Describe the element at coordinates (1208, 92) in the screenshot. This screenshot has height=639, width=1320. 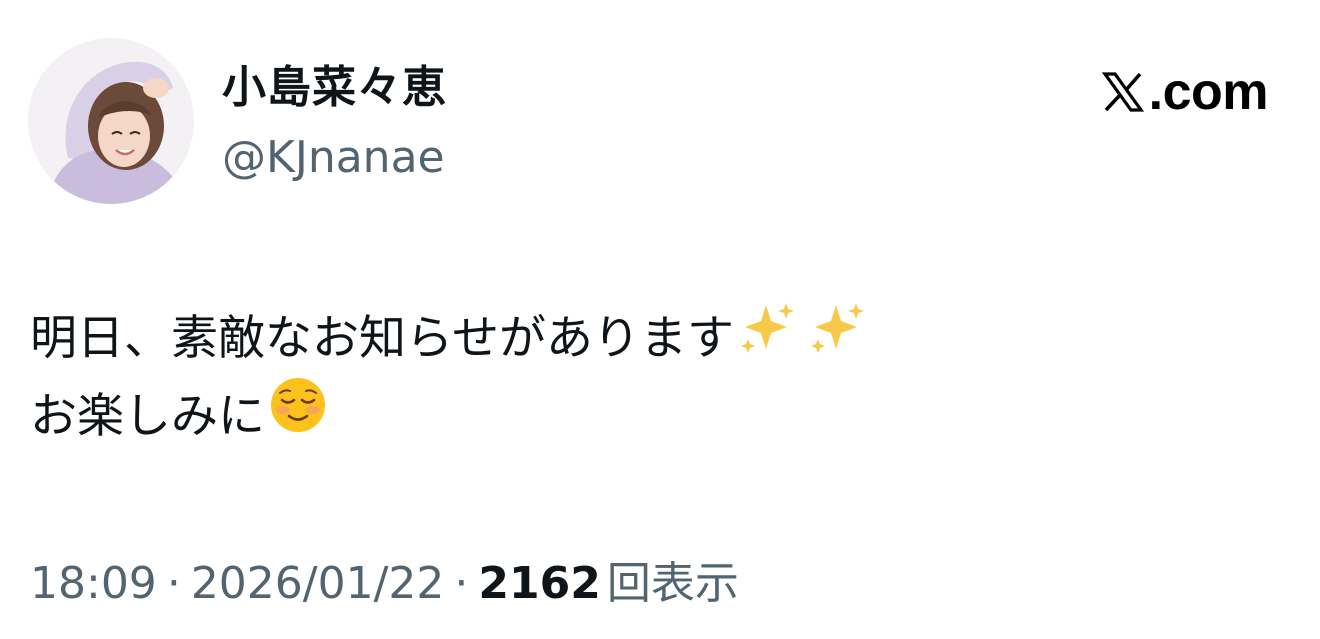
I see `brand-label: .com` at that location.